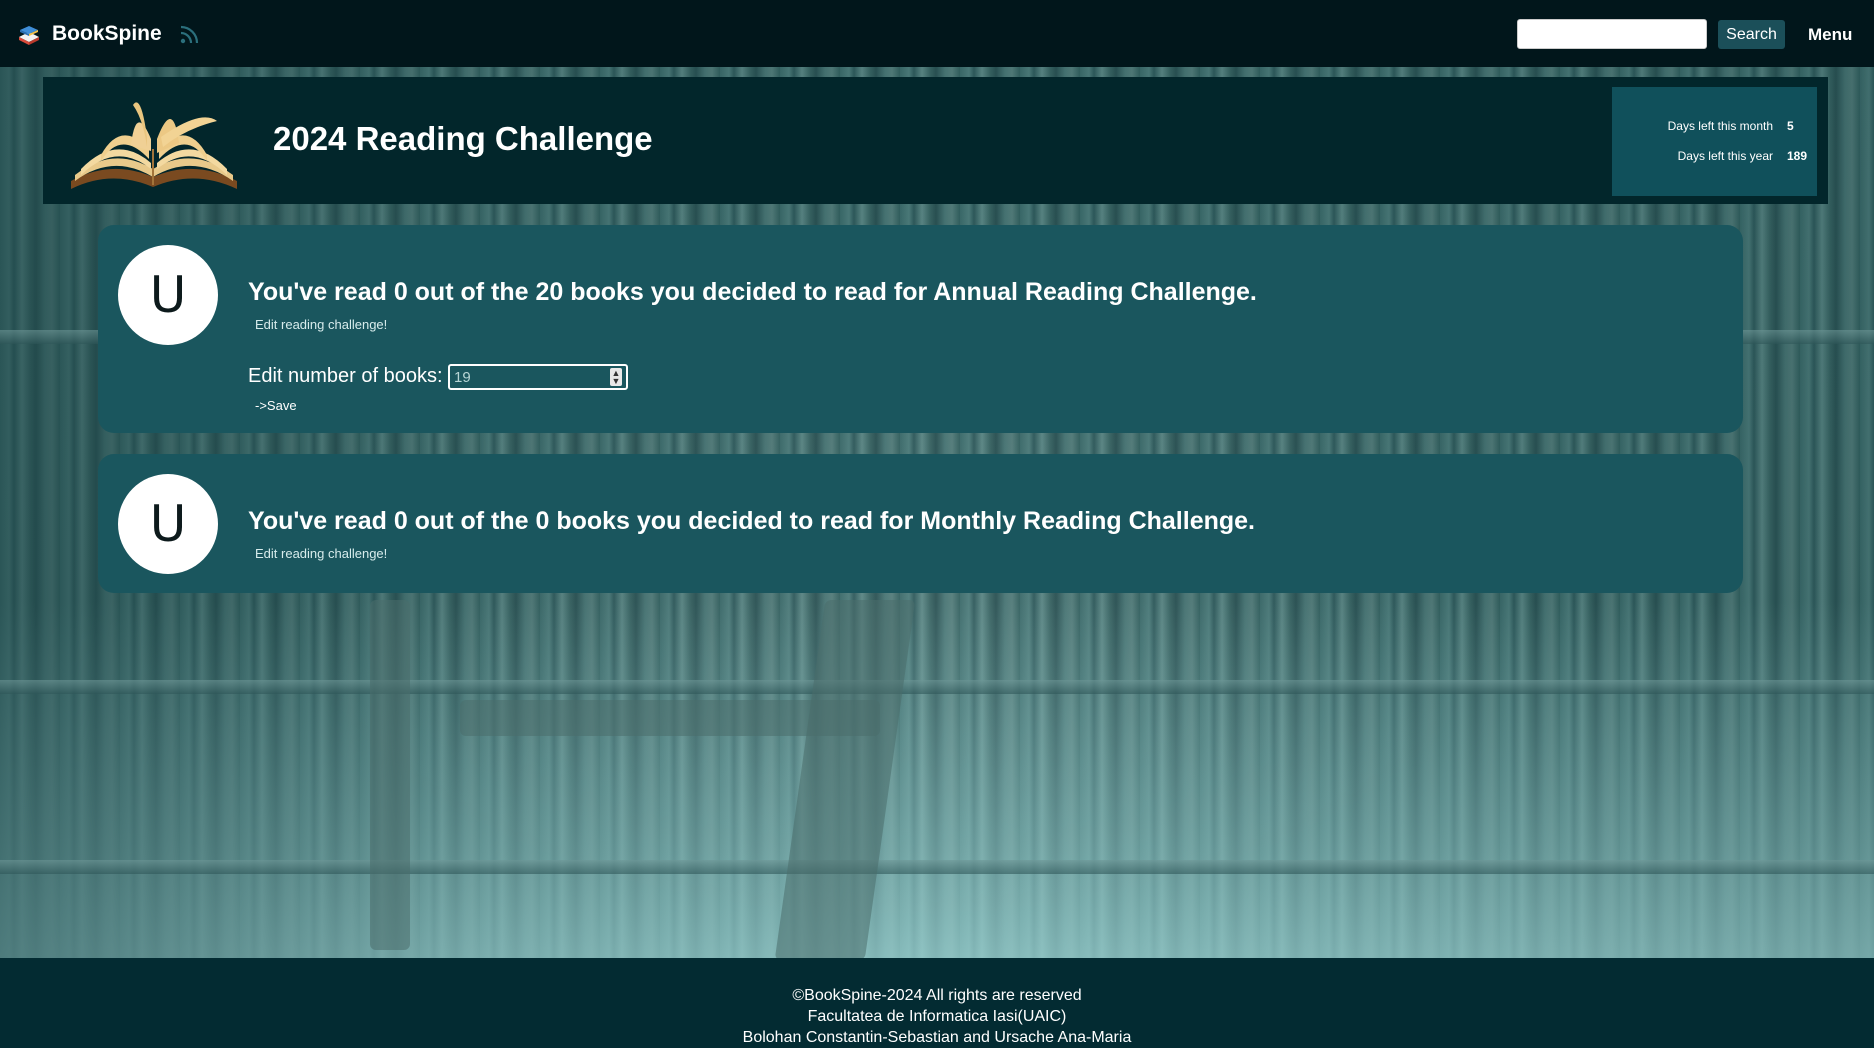  I want to click on footer-copyright: ©BookSpine-2024 All rights are reserved, so click(937, 995).